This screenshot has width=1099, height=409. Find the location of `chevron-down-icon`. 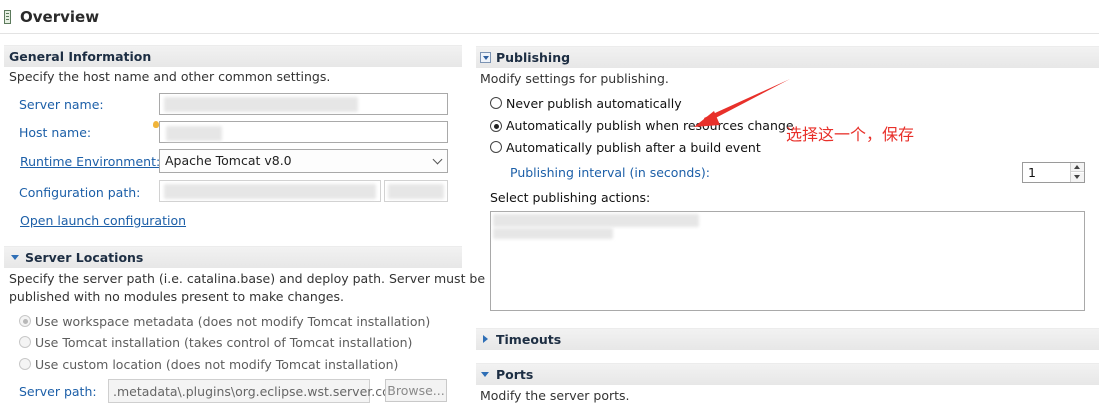

chevron-down-icon is located at coordinates (437, 159).